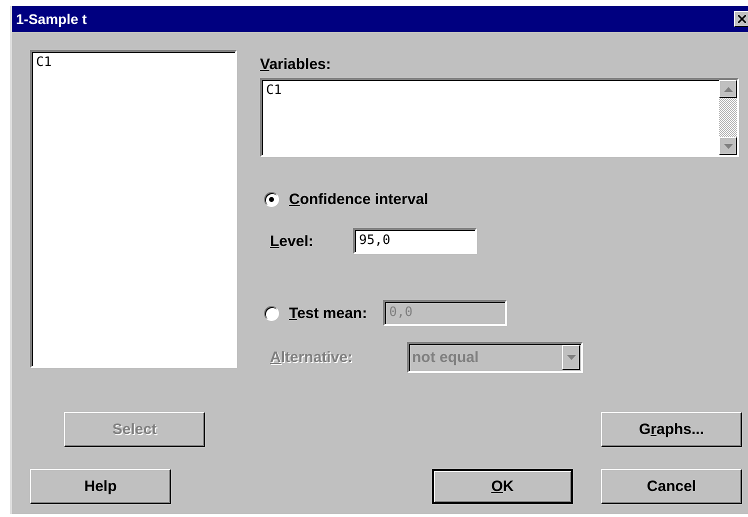  What do you see at coordinates (292, 241) in the screenshot?
I see `level-label: Level:` at bounding box center [292, 241].